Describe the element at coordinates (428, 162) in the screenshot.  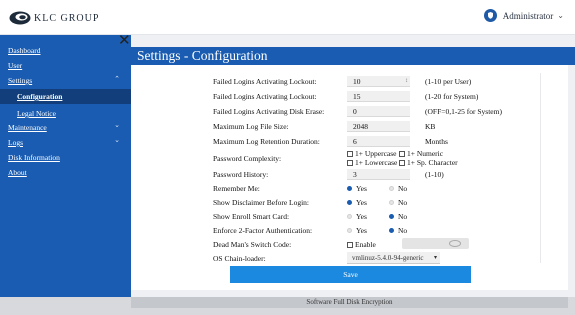
I see `complexity-special-checkbox: 1+ Sp. Character` at that location.